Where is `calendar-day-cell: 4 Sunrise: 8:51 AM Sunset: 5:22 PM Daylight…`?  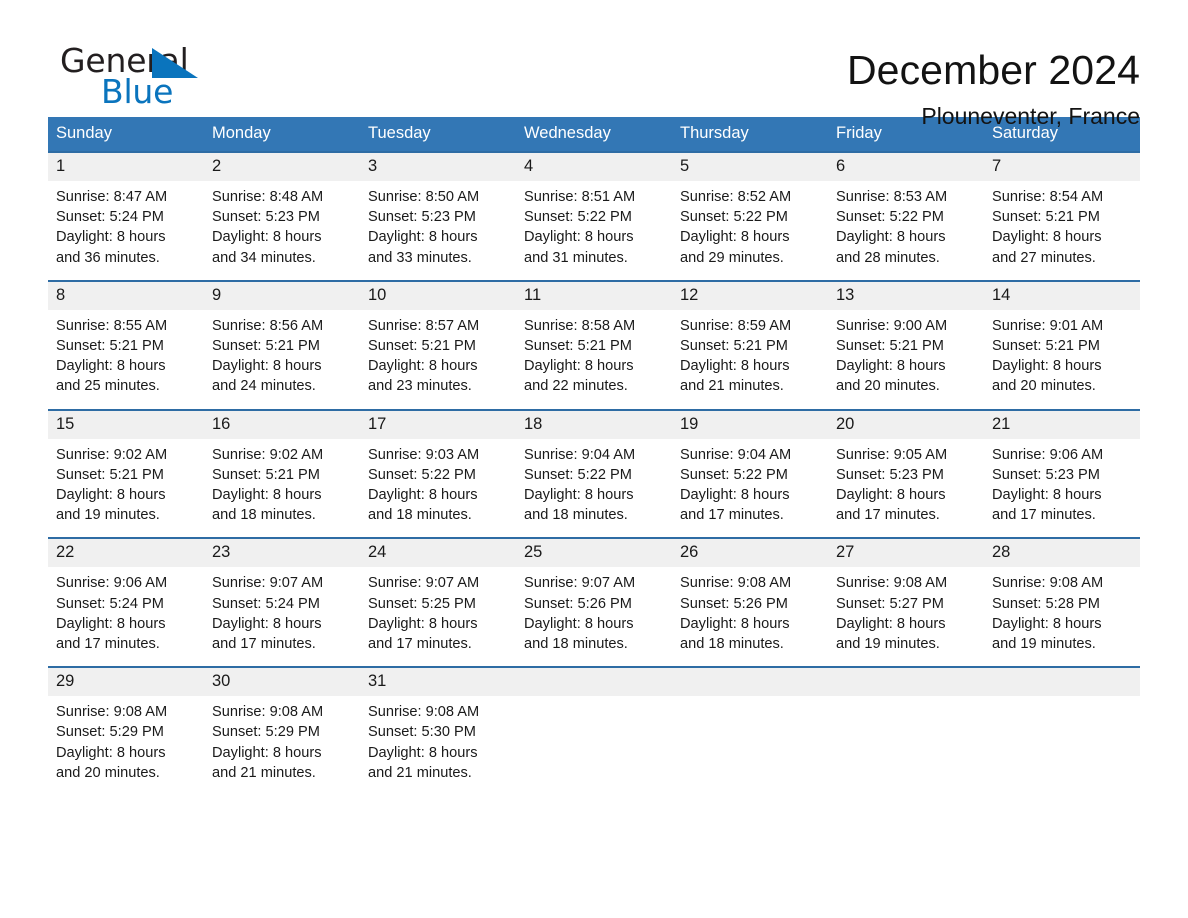
calendar-day-cell: 4 Sunrise: 8:51 AM Sunset: 5:22 PM Daylight… is located at coordinates (594, 216).